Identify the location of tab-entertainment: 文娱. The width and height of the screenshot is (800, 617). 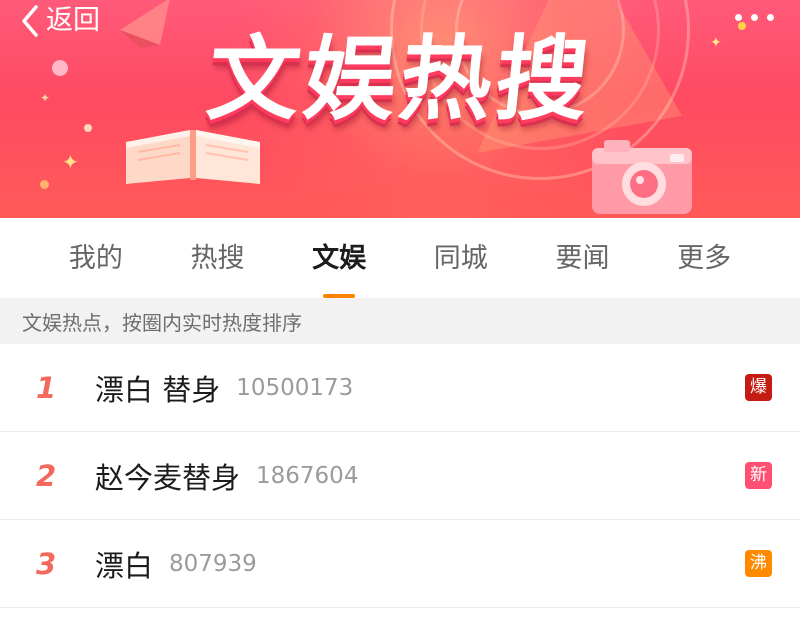
(339, 267).